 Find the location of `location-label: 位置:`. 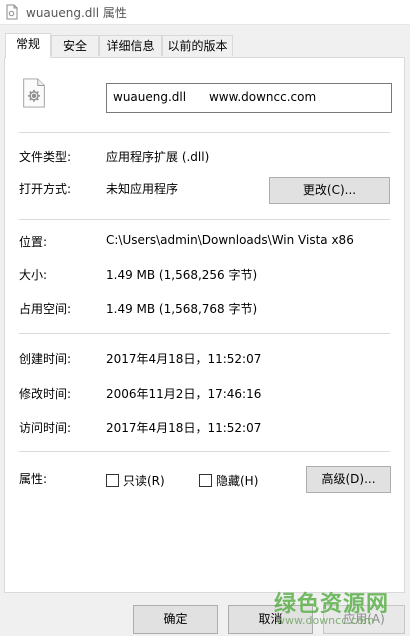

location-label: 位置: is located at coordinates (33, 242).